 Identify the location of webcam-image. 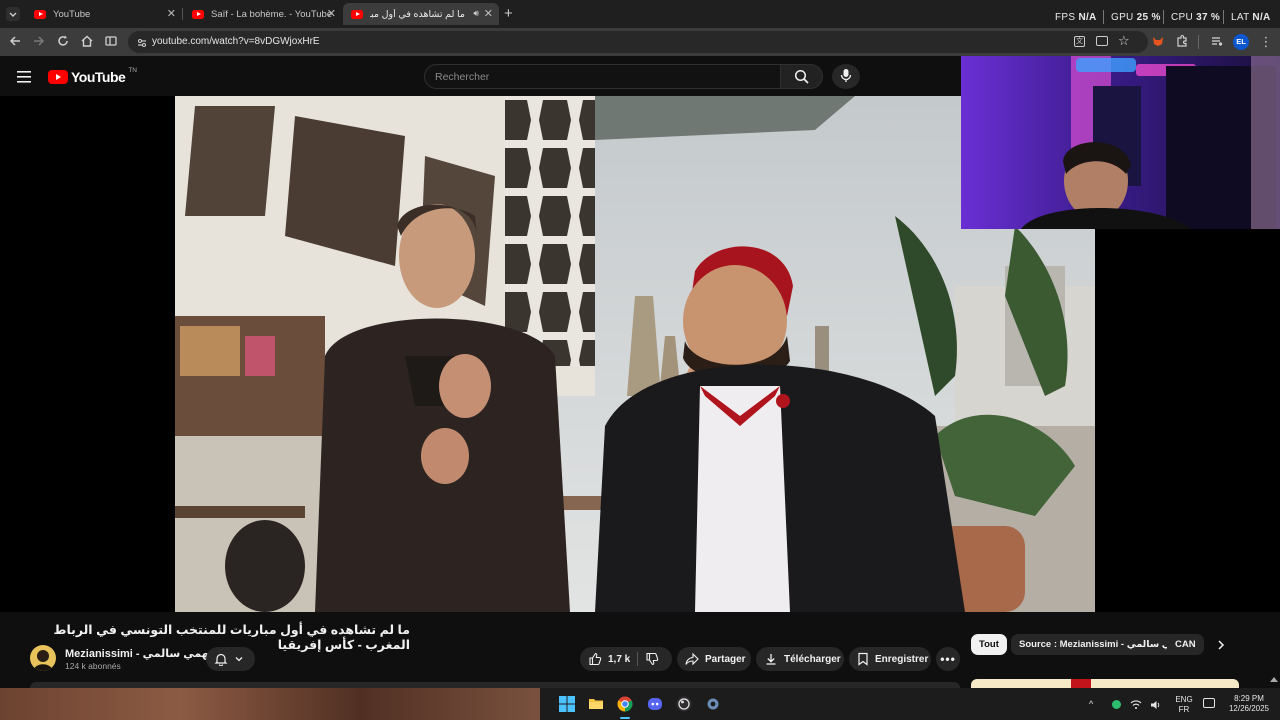
(1120, 142).